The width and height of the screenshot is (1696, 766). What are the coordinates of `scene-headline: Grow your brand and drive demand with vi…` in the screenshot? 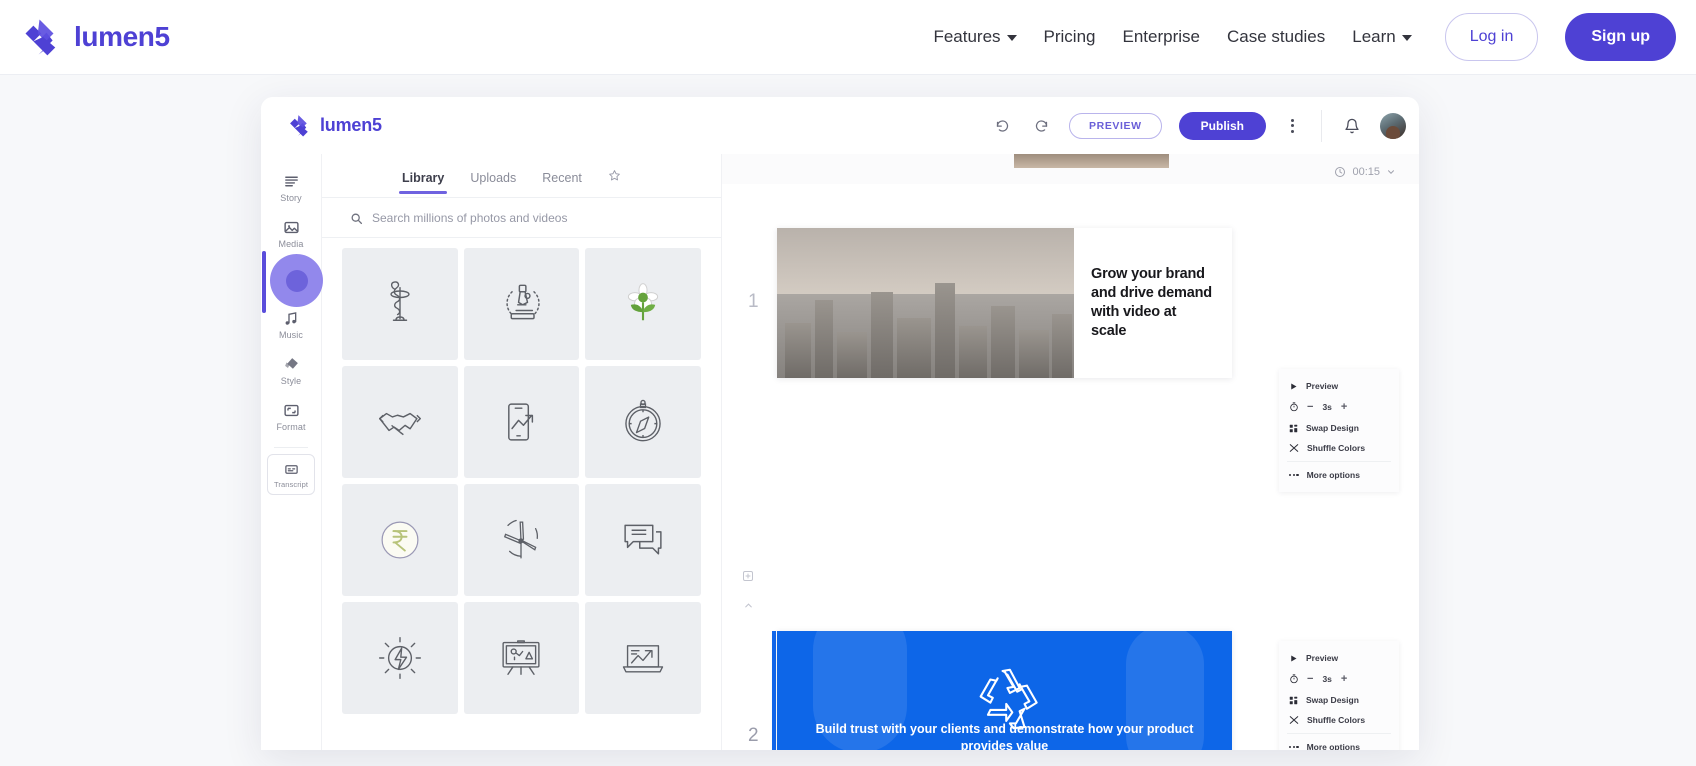 It's located at (1151, 302).